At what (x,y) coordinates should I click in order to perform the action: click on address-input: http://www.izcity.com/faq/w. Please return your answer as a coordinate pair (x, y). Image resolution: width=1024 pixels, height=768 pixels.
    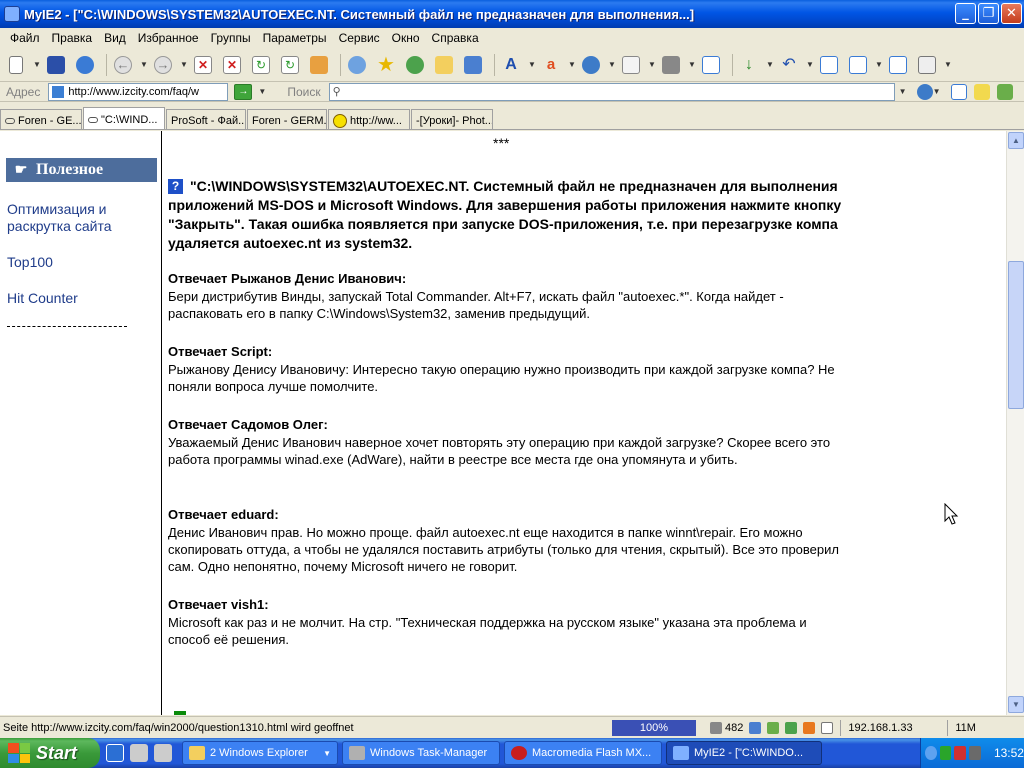
    Looking at the image, I should click on (138, 91).